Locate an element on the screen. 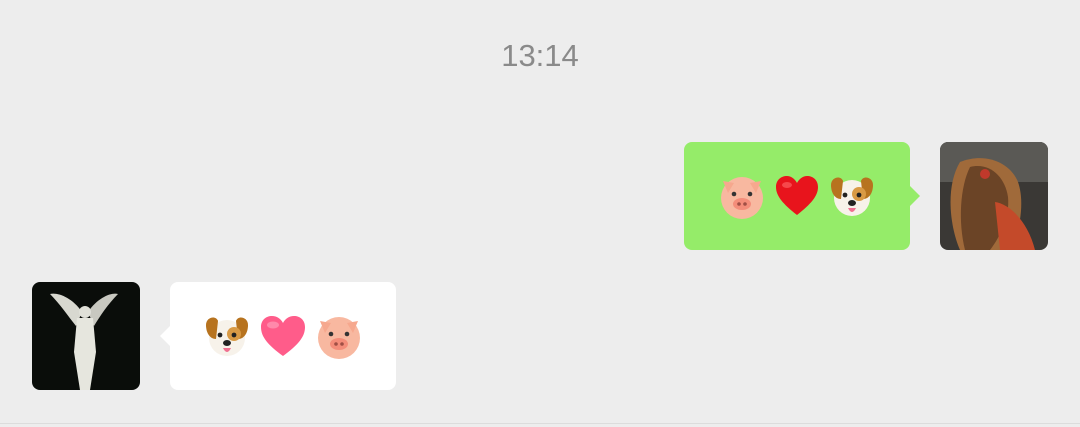  contact-avatar is located at coordinates (86, 336).